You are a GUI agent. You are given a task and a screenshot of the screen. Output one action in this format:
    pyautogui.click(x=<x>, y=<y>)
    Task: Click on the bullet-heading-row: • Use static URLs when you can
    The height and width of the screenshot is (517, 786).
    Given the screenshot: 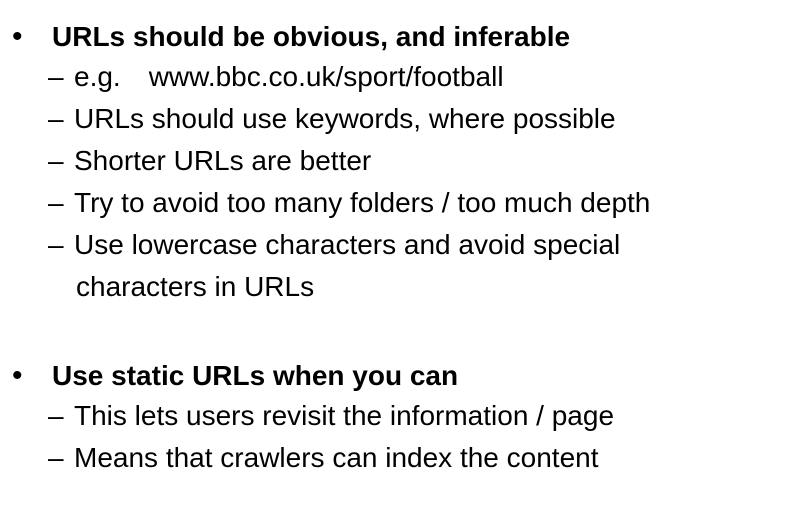 What is the action you would take?
    pyautogui.click(x=393, y=376)
    